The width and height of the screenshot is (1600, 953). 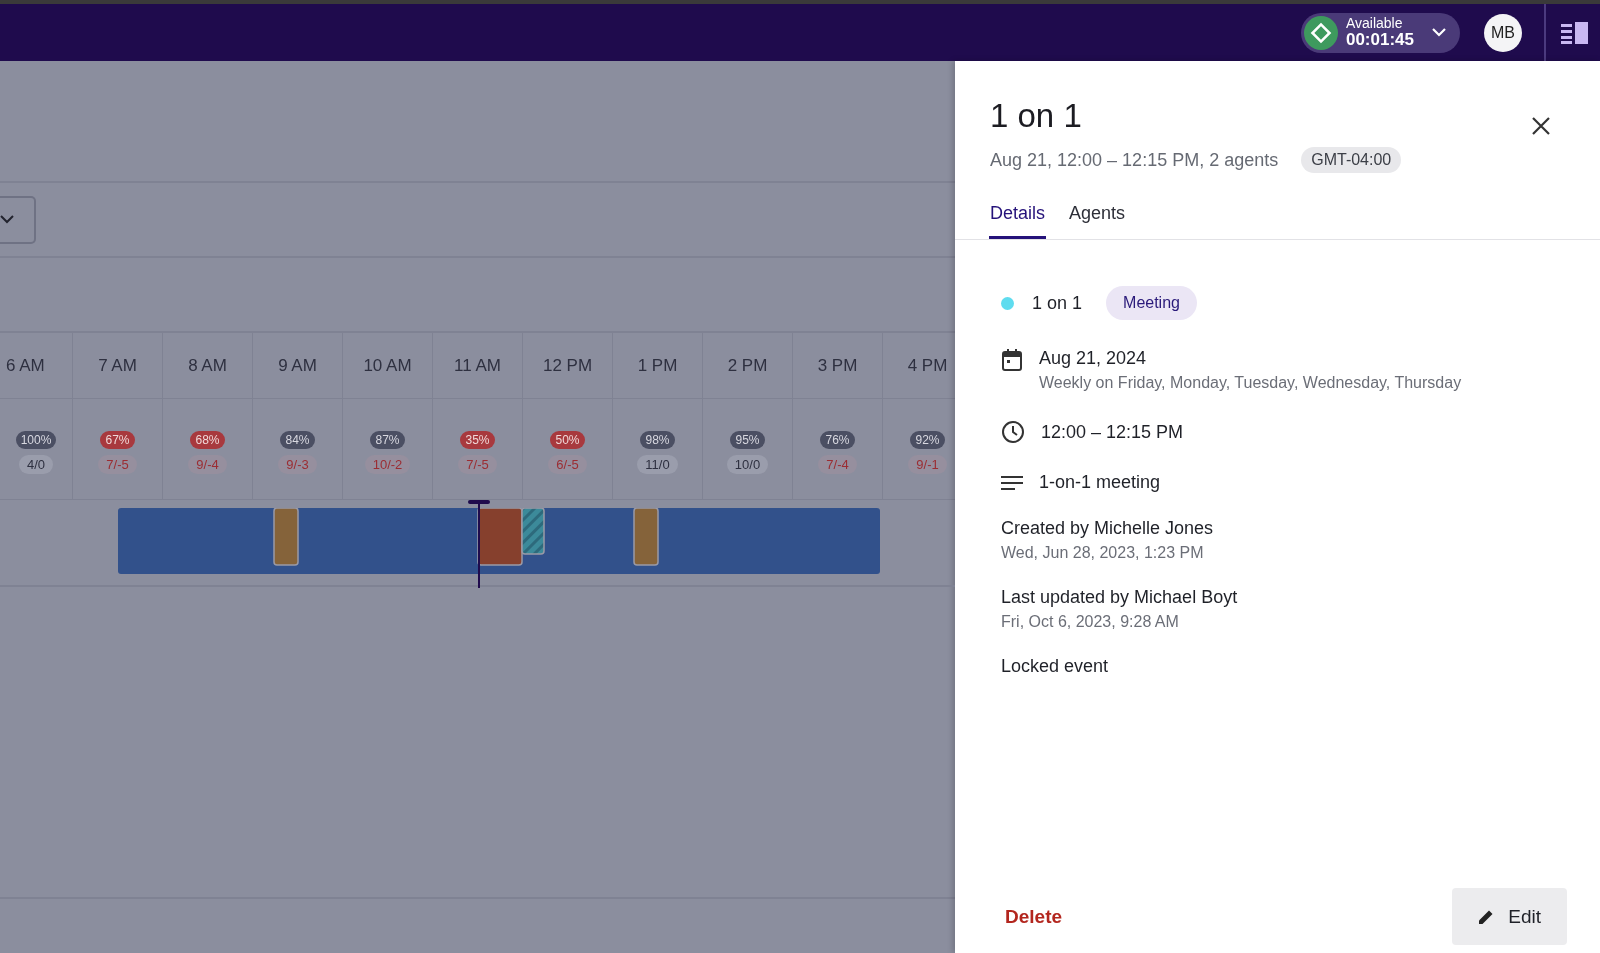 What do you see at coordinates (36, 439) in the screenshot?
I see `coverage-percent: 100%` at bounding box center [36, 439].